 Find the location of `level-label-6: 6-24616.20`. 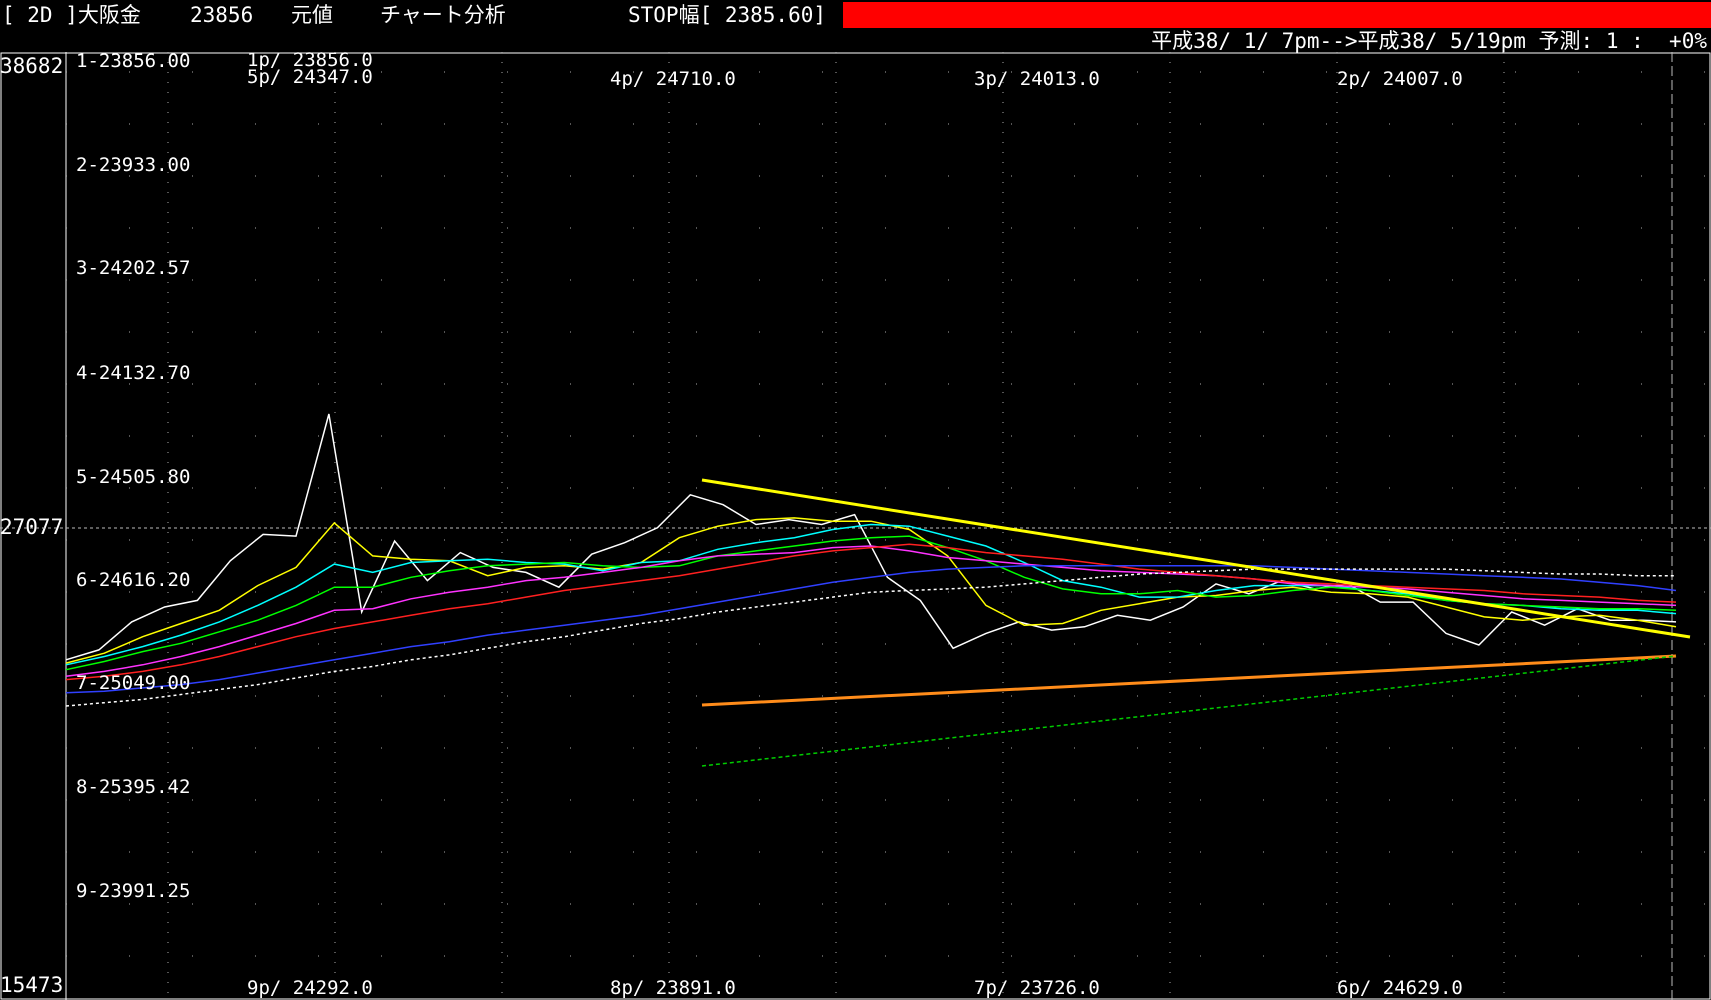

level-label-6: 6-24616.20 is located at coordinates (133, 580).